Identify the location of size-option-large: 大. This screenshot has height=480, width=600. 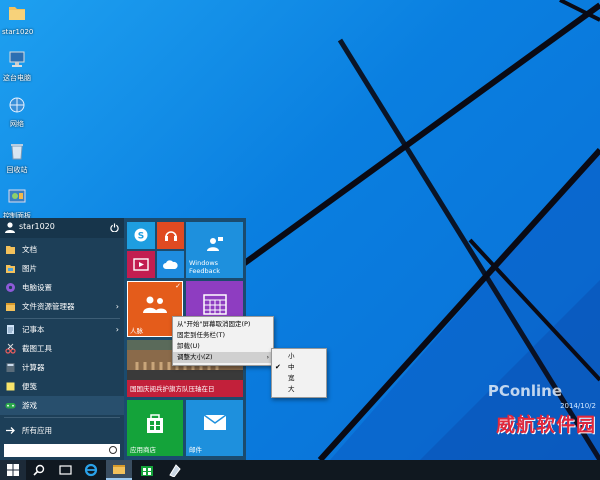
(299, 389).